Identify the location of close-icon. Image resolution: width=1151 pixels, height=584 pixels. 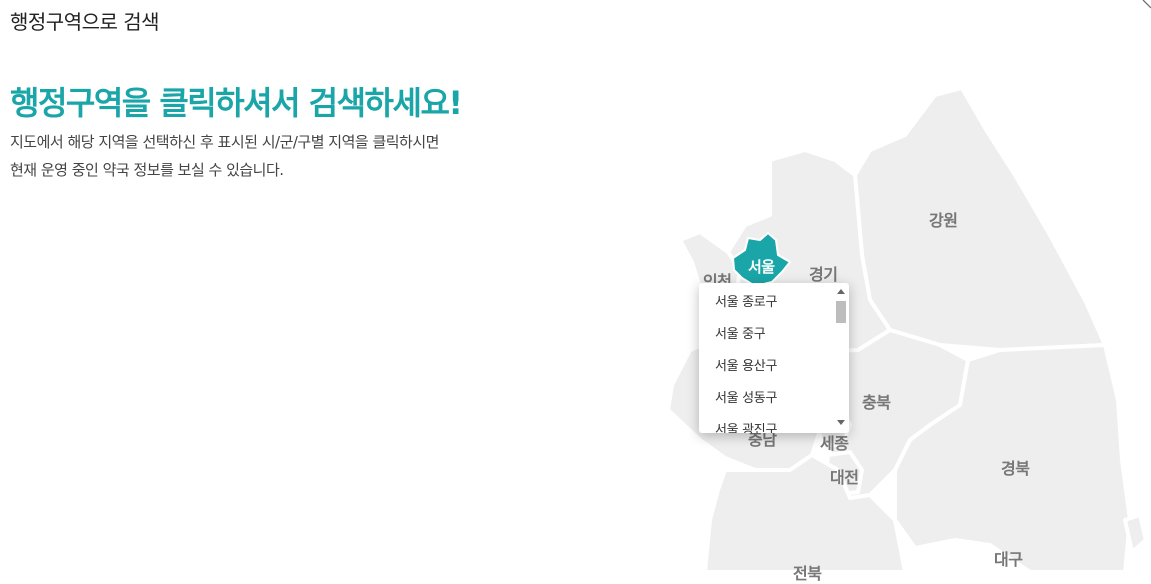
(1146, 5).